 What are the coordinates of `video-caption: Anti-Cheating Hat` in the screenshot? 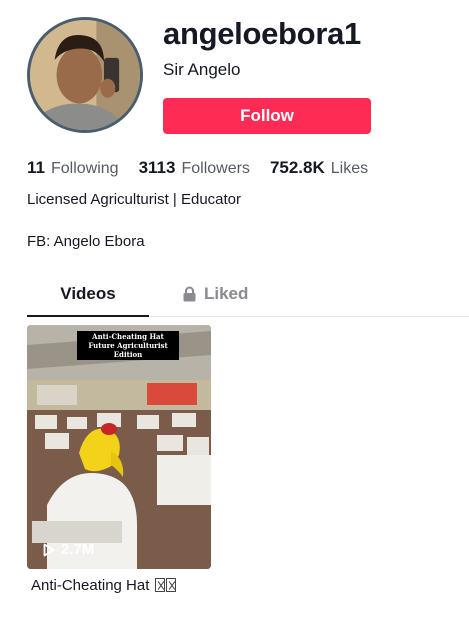 It's located at (103, 585).